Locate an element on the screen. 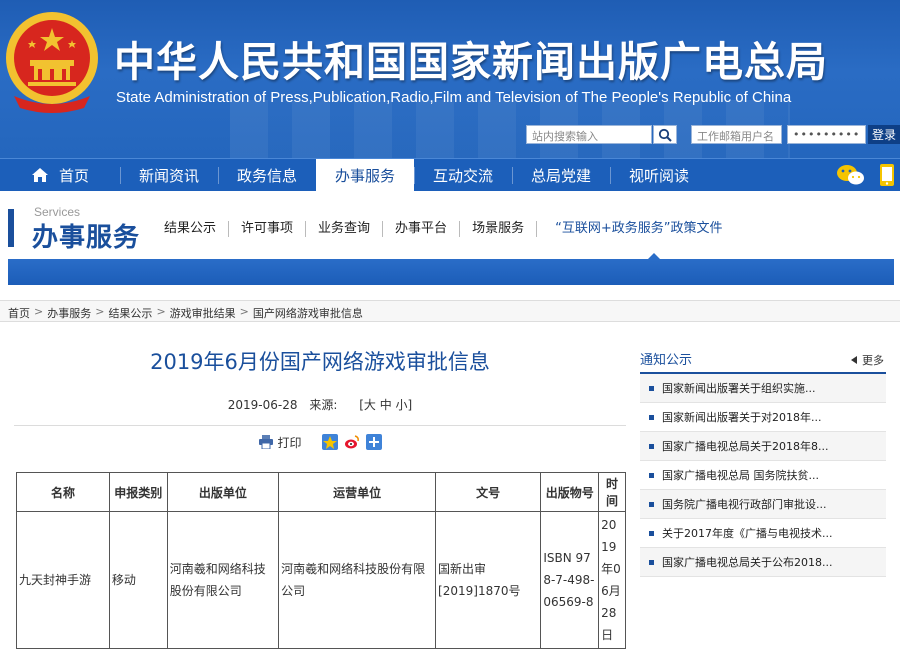 The image size is (900, 649). breadcrumb-current: 国产网络游戏审批信息 is located at coordinates (308, 312).